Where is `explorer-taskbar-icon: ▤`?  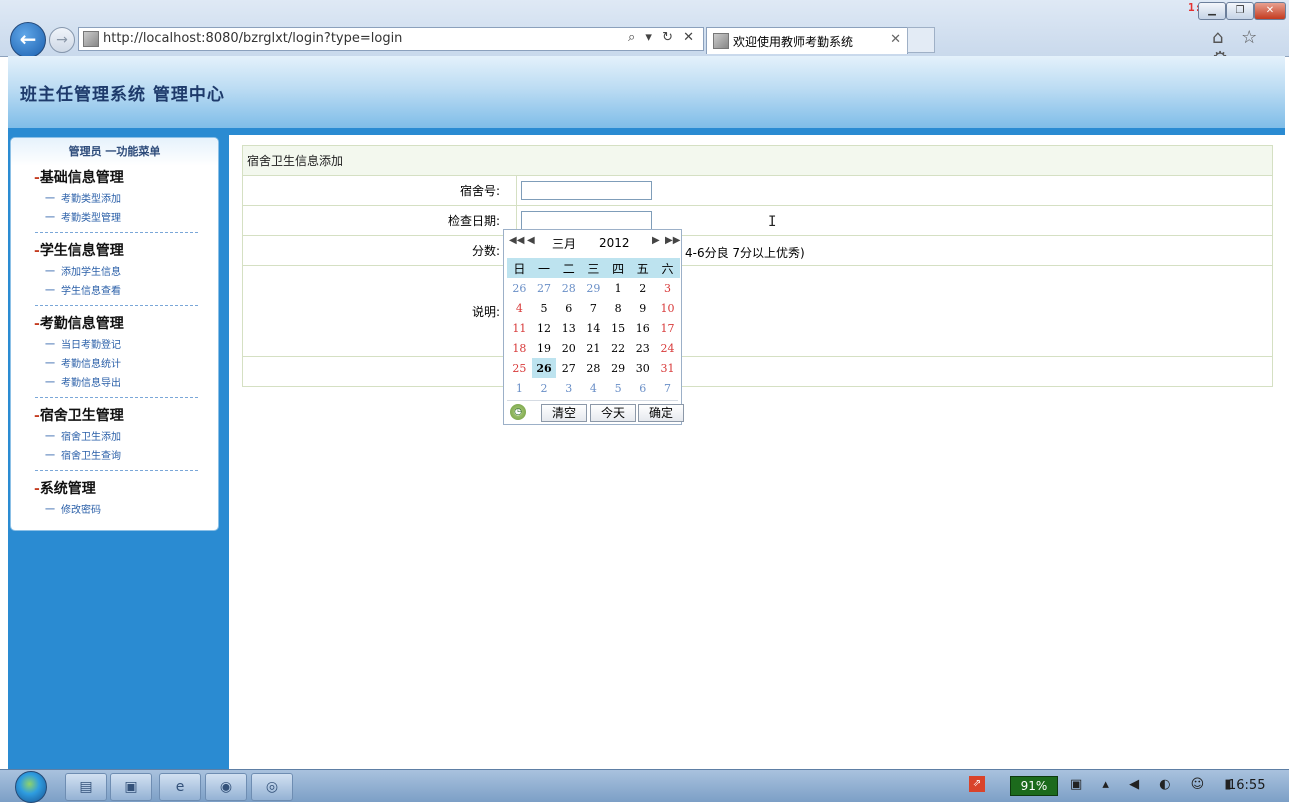
explorer-taskbar-icon: ▤ is located at coordinates (86, 787).